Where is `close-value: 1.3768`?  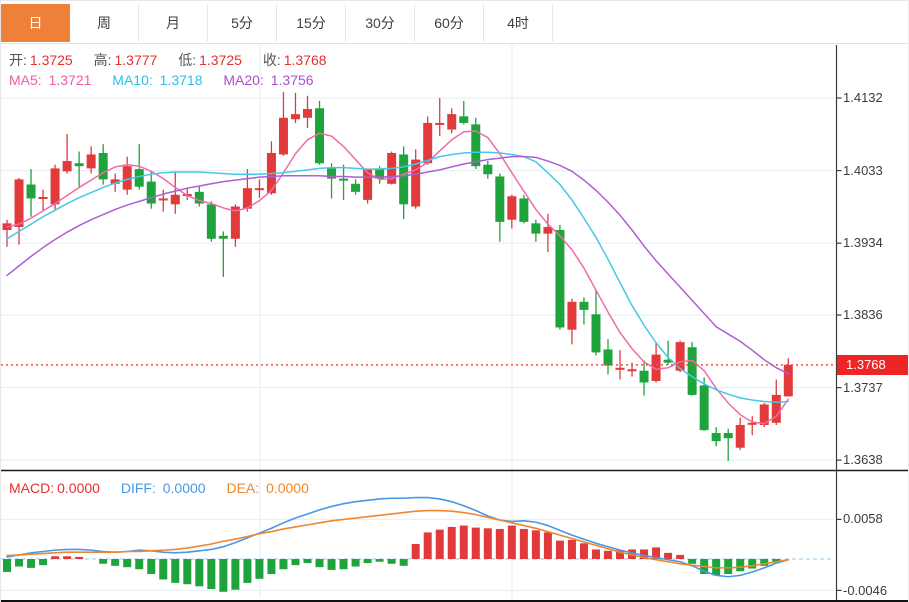 close-value: 1.3768 is located at coordinates (305, 60).